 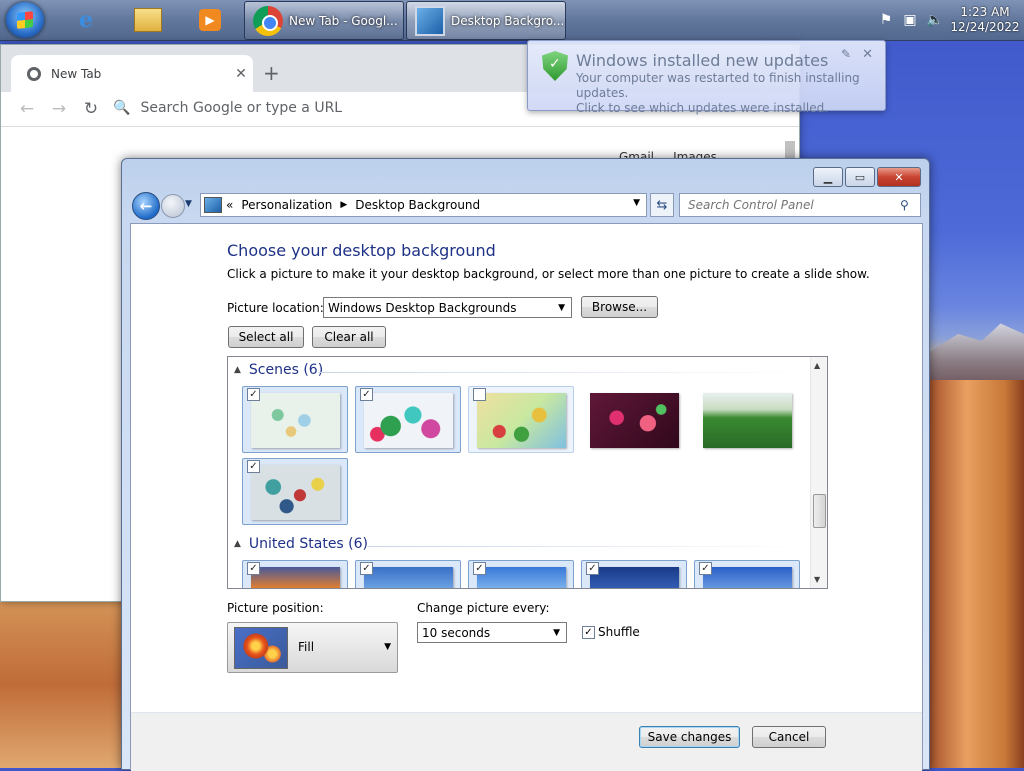 What do you see at coordinates (904, 205) in the screenshot?
I see `search-icon: ⚲` at bounding box center [904, 205].